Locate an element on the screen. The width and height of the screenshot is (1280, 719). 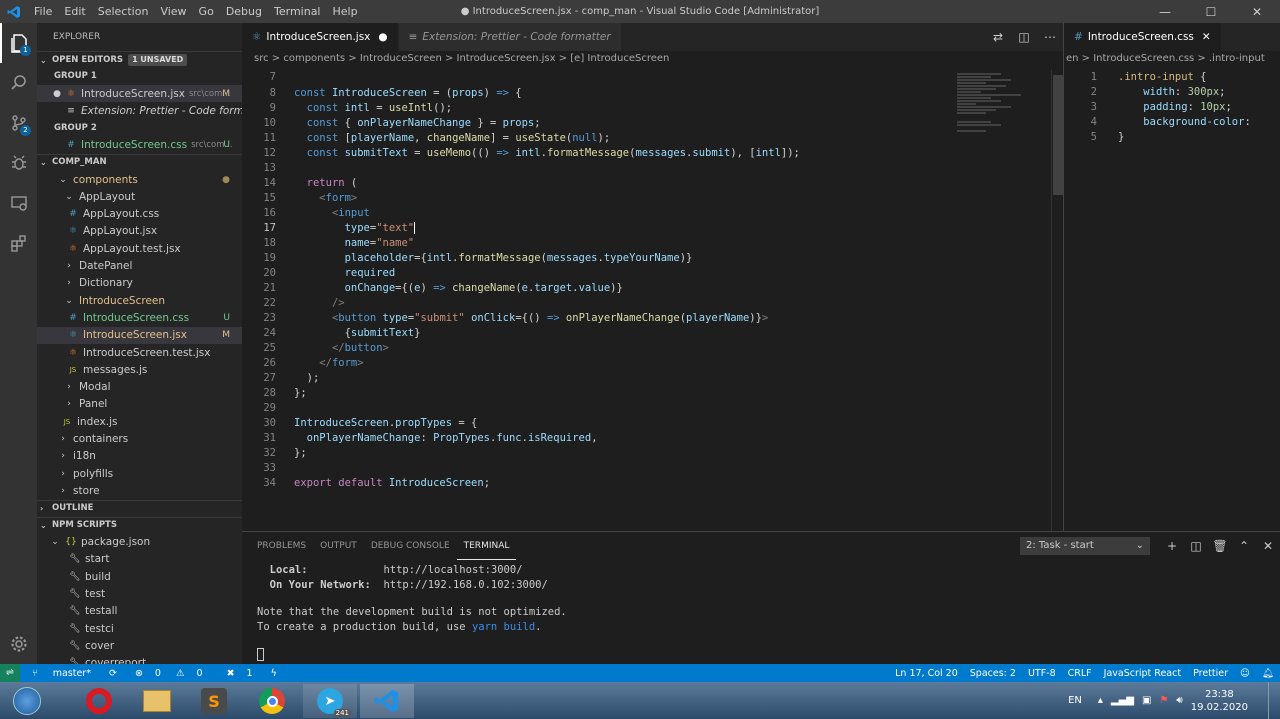
npm-script-cover: 🔧︎ cover is located at coordinates (139, 645).